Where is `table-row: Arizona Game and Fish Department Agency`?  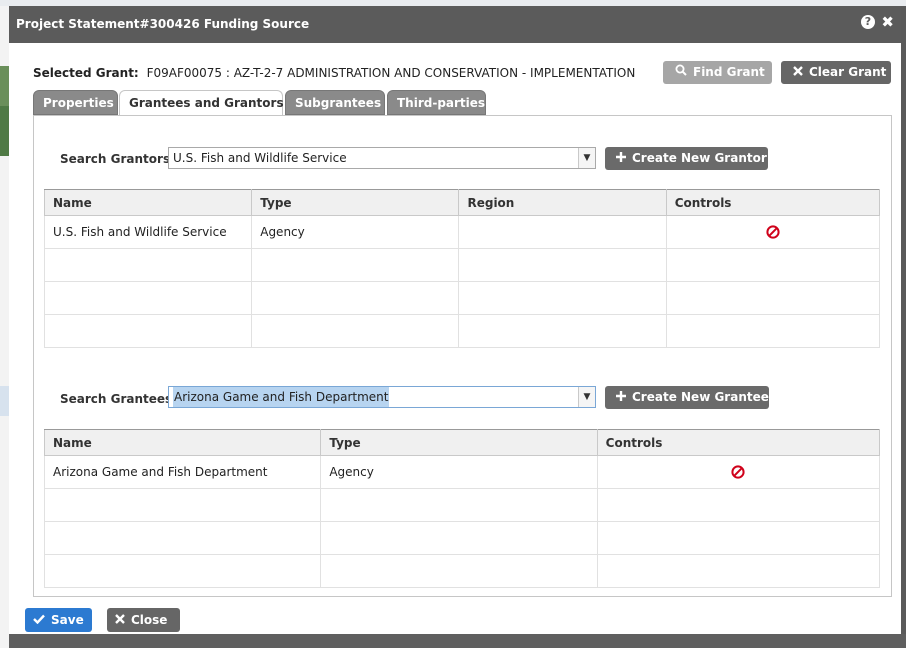
table-row: Arizona Game and Fish Department Agency is located at coordinates (462, 472).